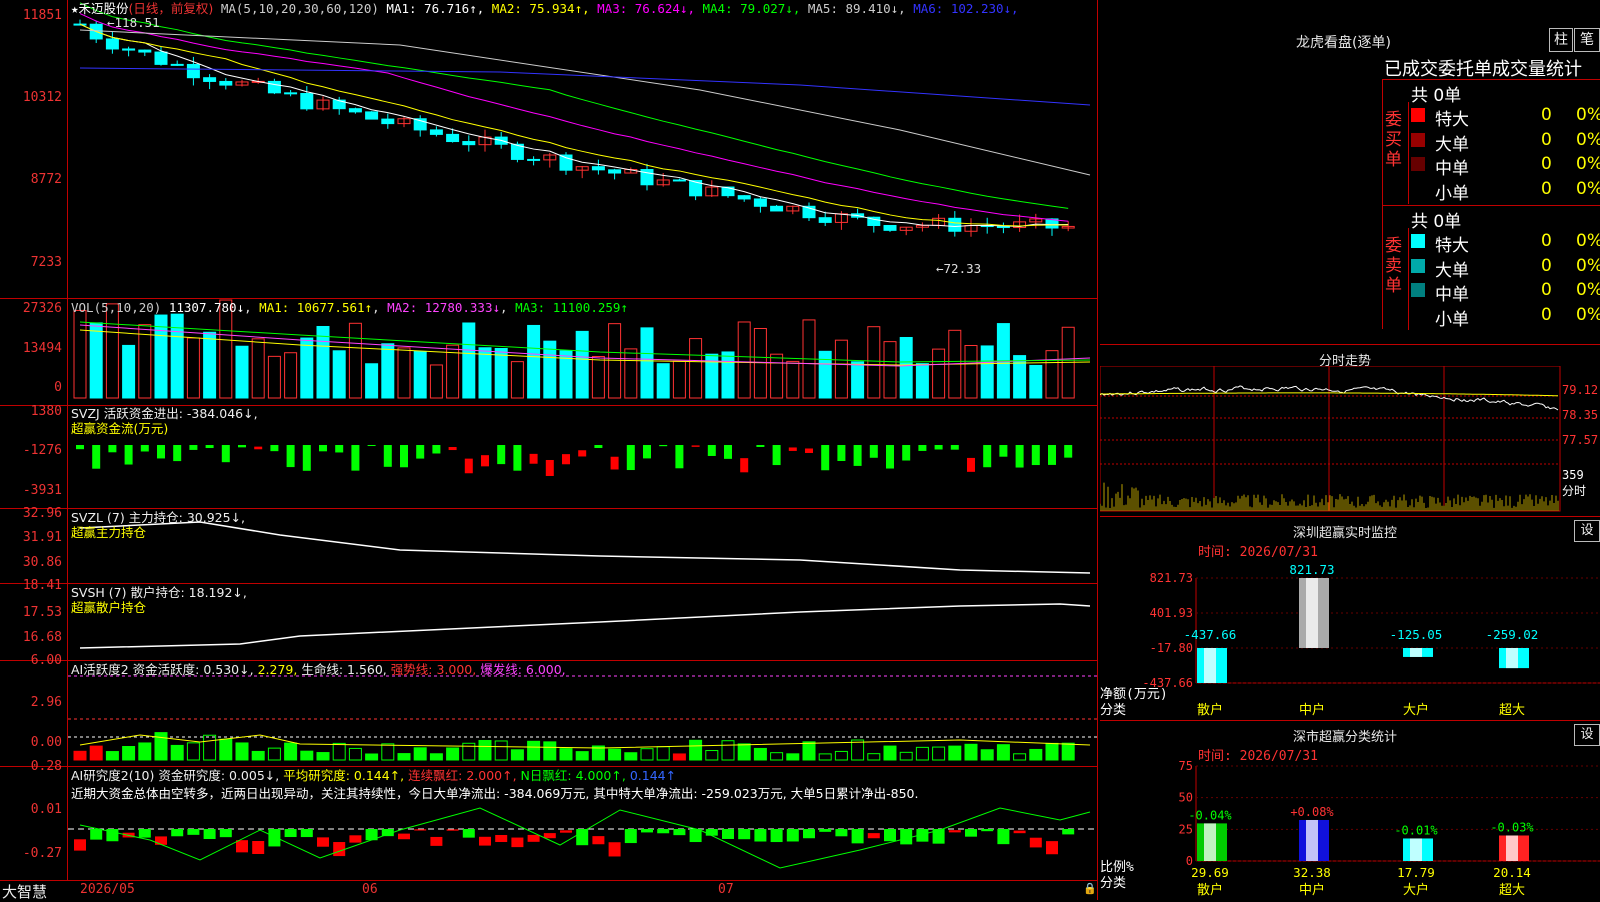  What do you see at coordinates (1210, 815) in the screenshot?
I see `bar-change-label: -0.04%` at bounding box center [1210, 815].